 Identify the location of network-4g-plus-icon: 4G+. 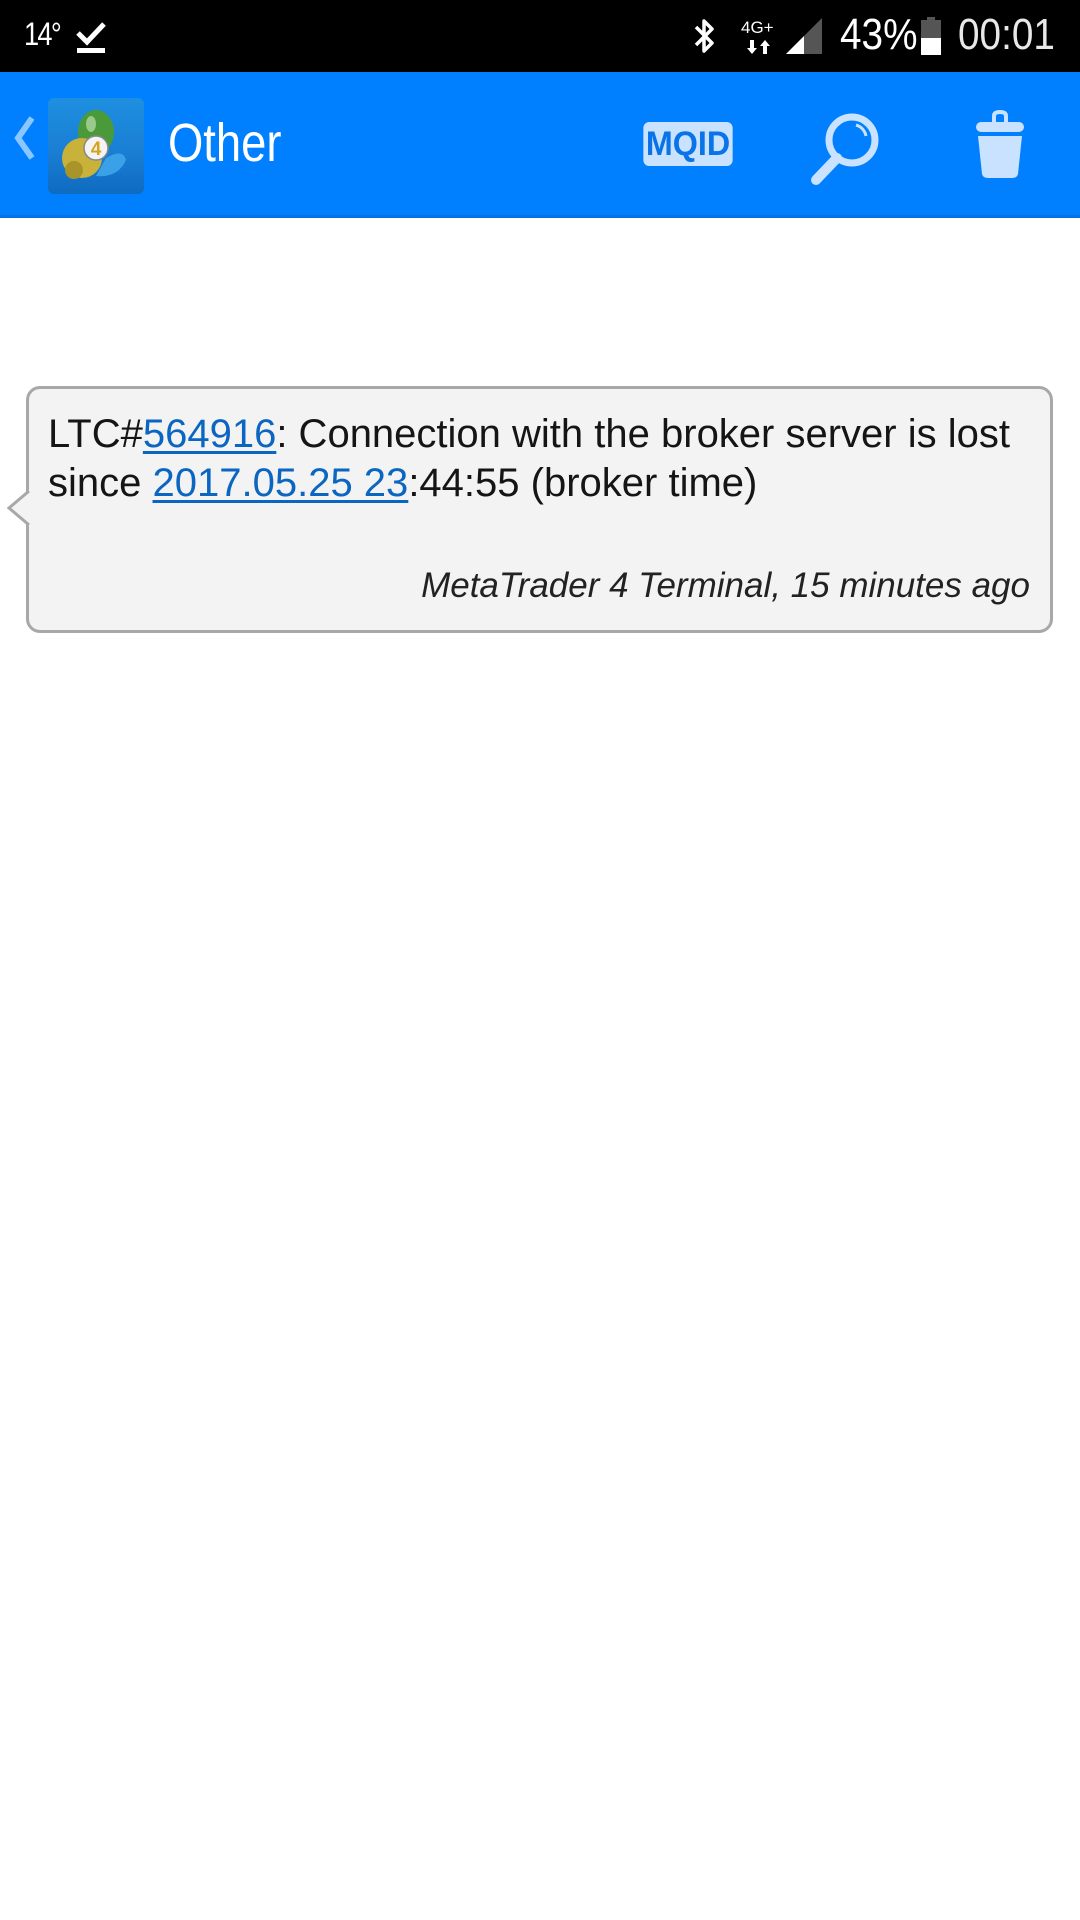
(761, 36).